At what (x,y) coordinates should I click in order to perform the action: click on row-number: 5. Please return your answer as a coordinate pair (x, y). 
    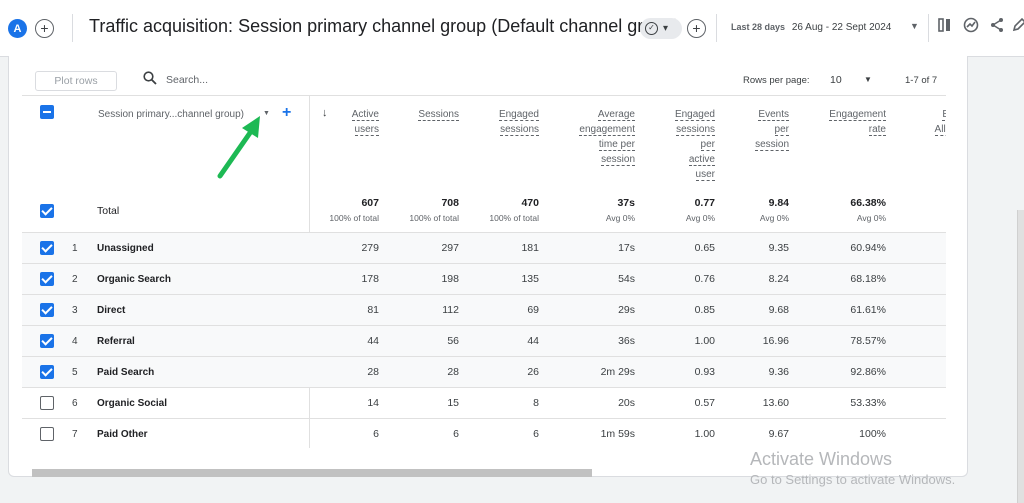
    Looking at the image, I should click on (75, 372).